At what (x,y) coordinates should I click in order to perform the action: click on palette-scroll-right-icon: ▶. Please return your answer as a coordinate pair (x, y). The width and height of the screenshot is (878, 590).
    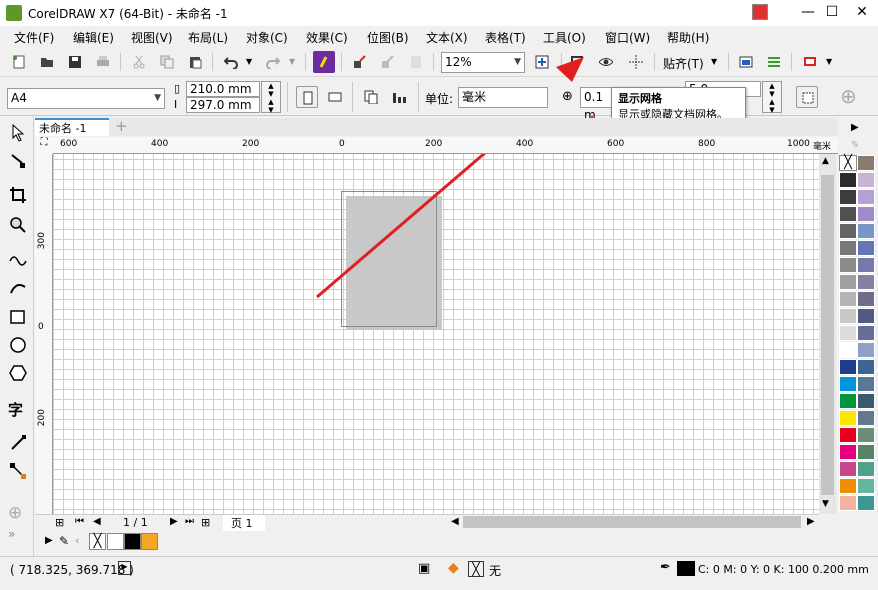
    Looking at the image, I should click on (855, 127).